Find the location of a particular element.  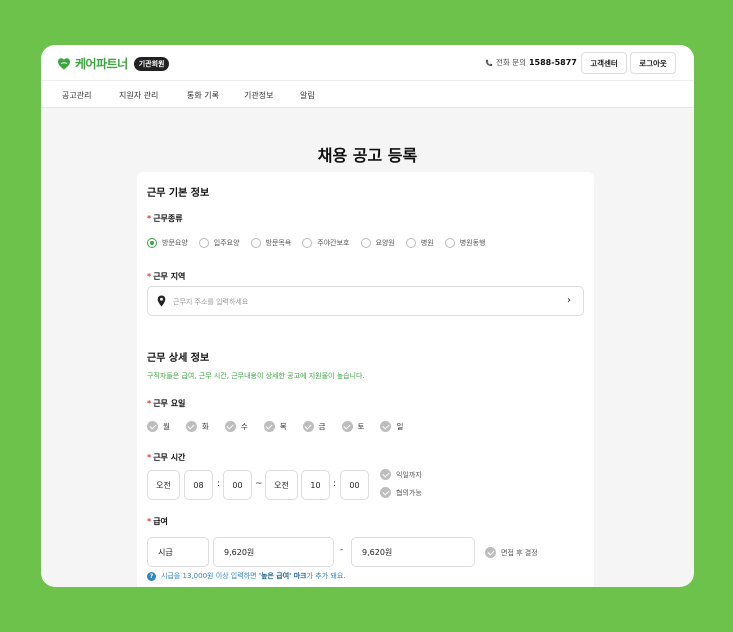

radio-live-in-care: 입주요양 is located at coordinates (219, 243).